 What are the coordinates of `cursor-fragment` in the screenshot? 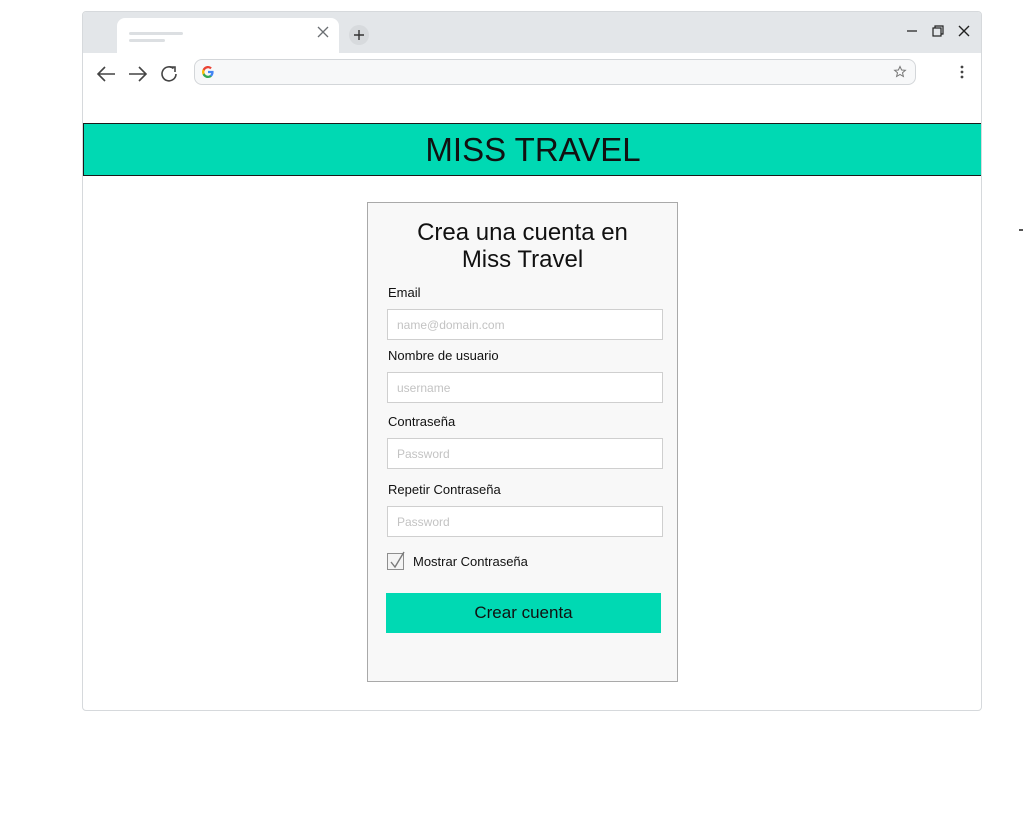 It's located at (1021, 230).